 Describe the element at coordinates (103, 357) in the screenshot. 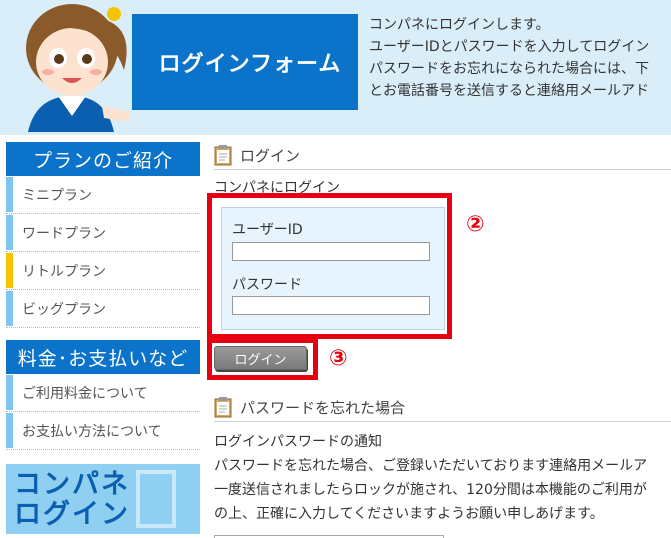

I see `fees-heading: 料金･お支払いなど` at that location.